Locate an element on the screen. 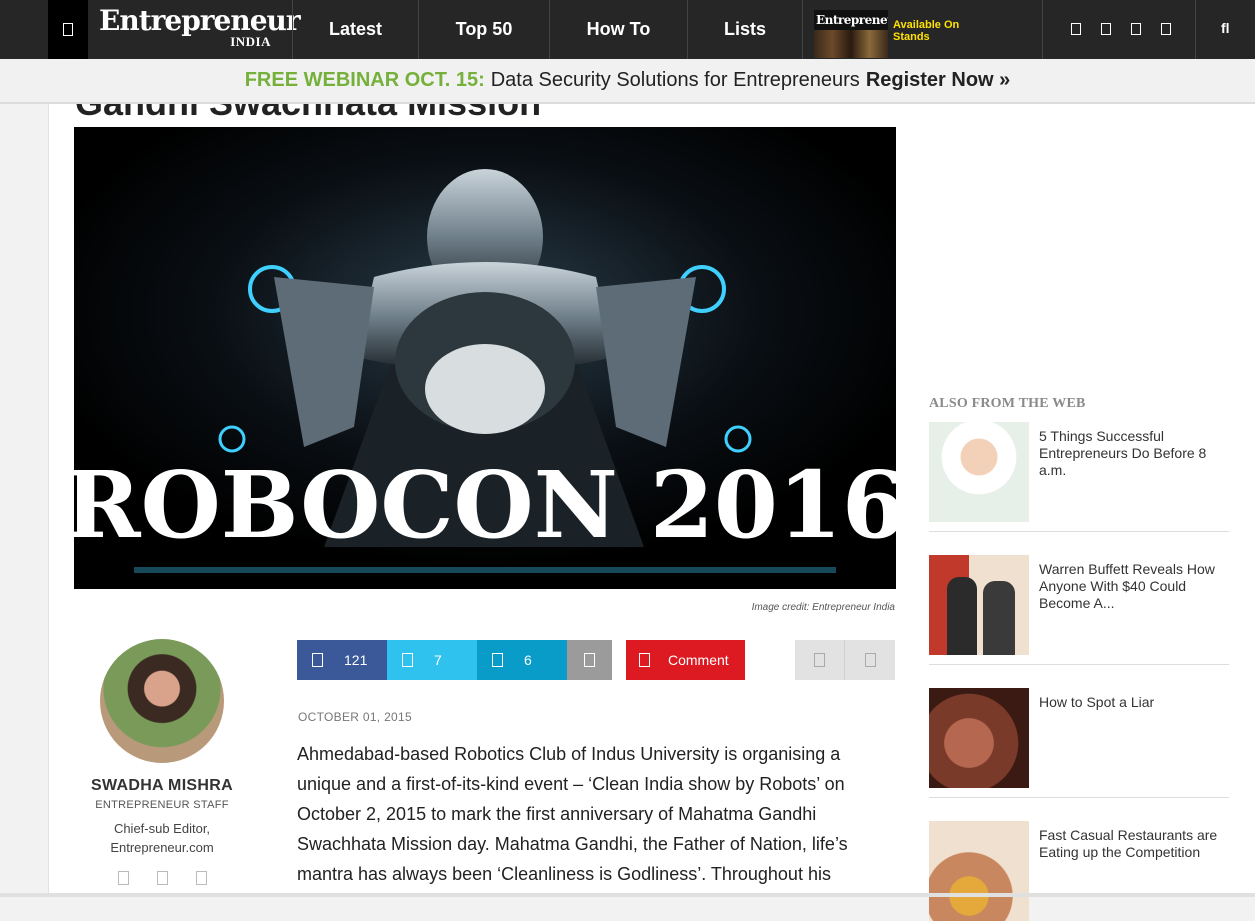 The width and height of the screenshot is (1255, 921). author-role: Chief-sub Editor, Entrepreneur.com is located at coordinates (162, 838).